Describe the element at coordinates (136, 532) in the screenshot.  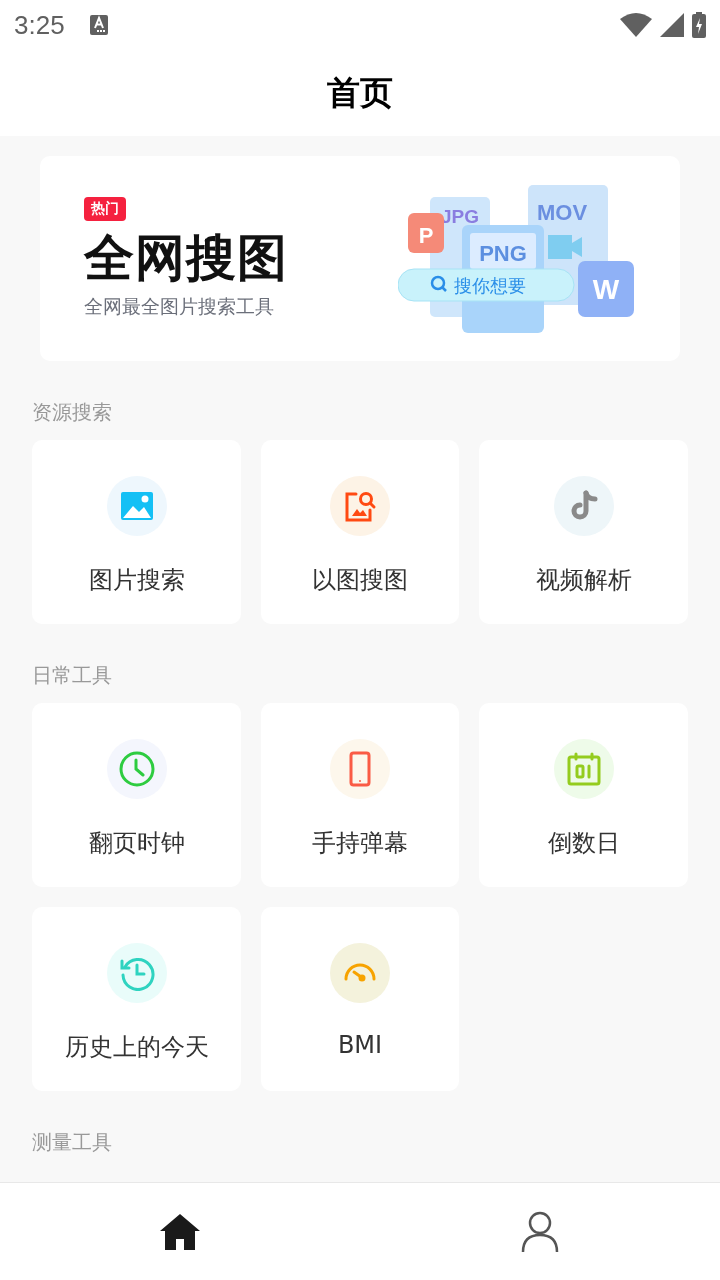
I see `tool-card: 图片搜索` at that location.